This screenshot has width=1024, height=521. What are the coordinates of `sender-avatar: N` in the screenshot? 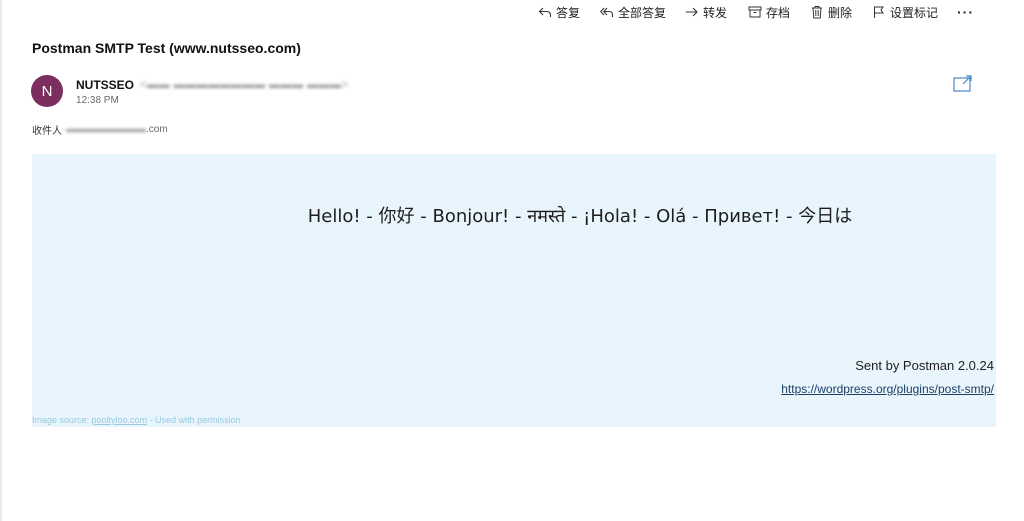 It's located at (47, 91).